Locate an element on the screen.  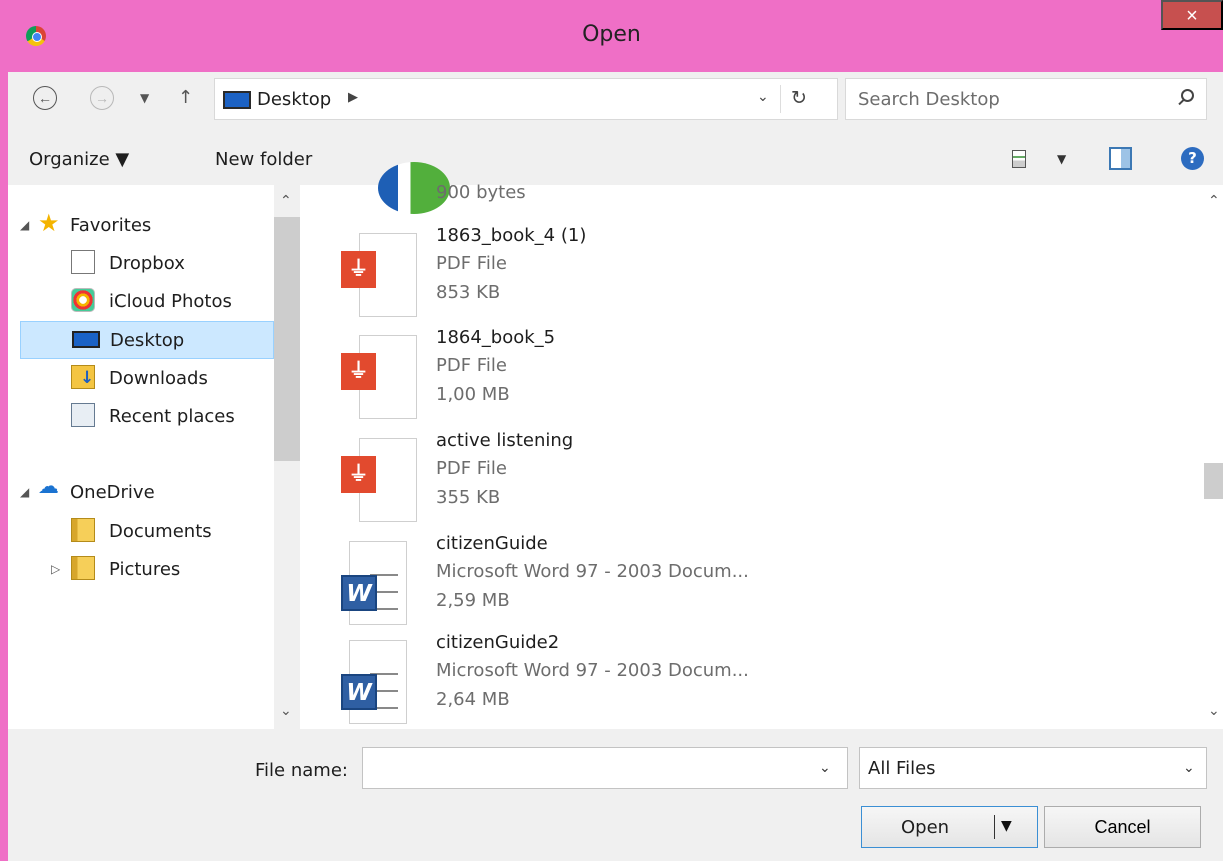
file-name-label: File name: is located at coordinates (301, 770).